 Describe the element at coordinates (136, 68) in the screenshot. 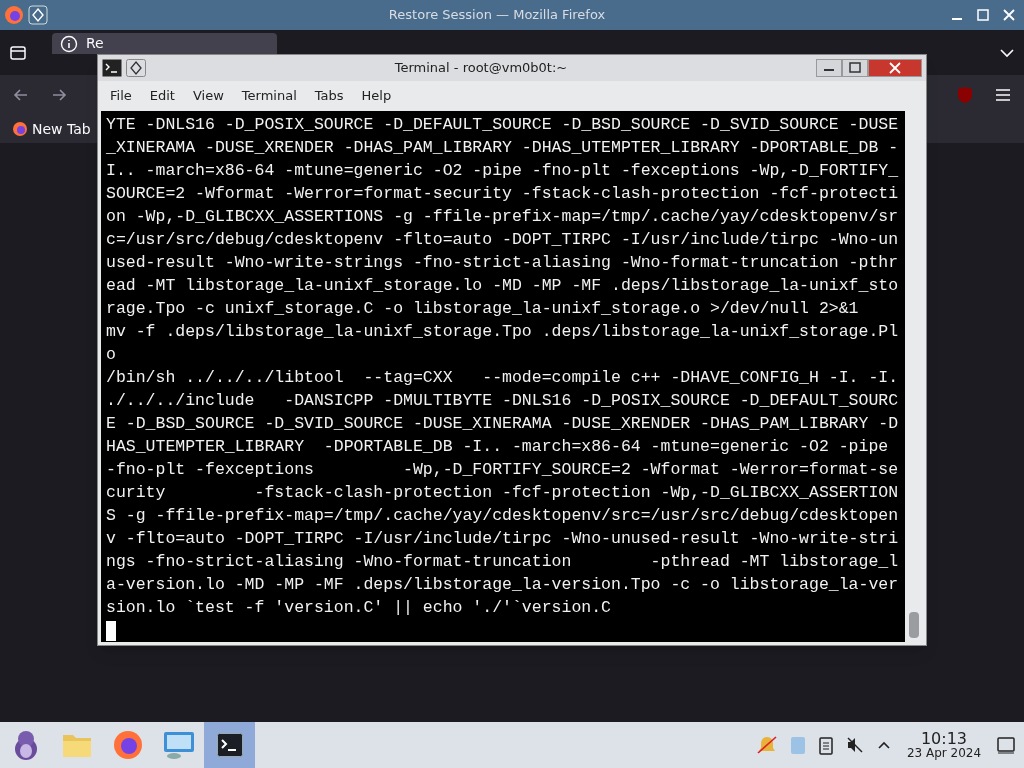

I see `pin-icon` at that location.